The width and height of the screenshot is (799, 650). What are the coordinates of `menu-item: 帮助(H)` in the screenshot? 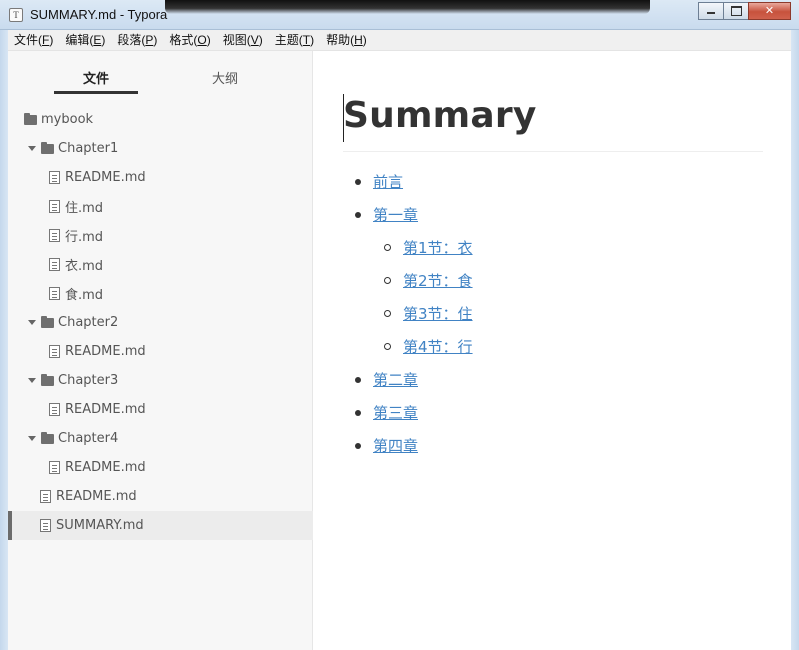 It's located at (346, 40).